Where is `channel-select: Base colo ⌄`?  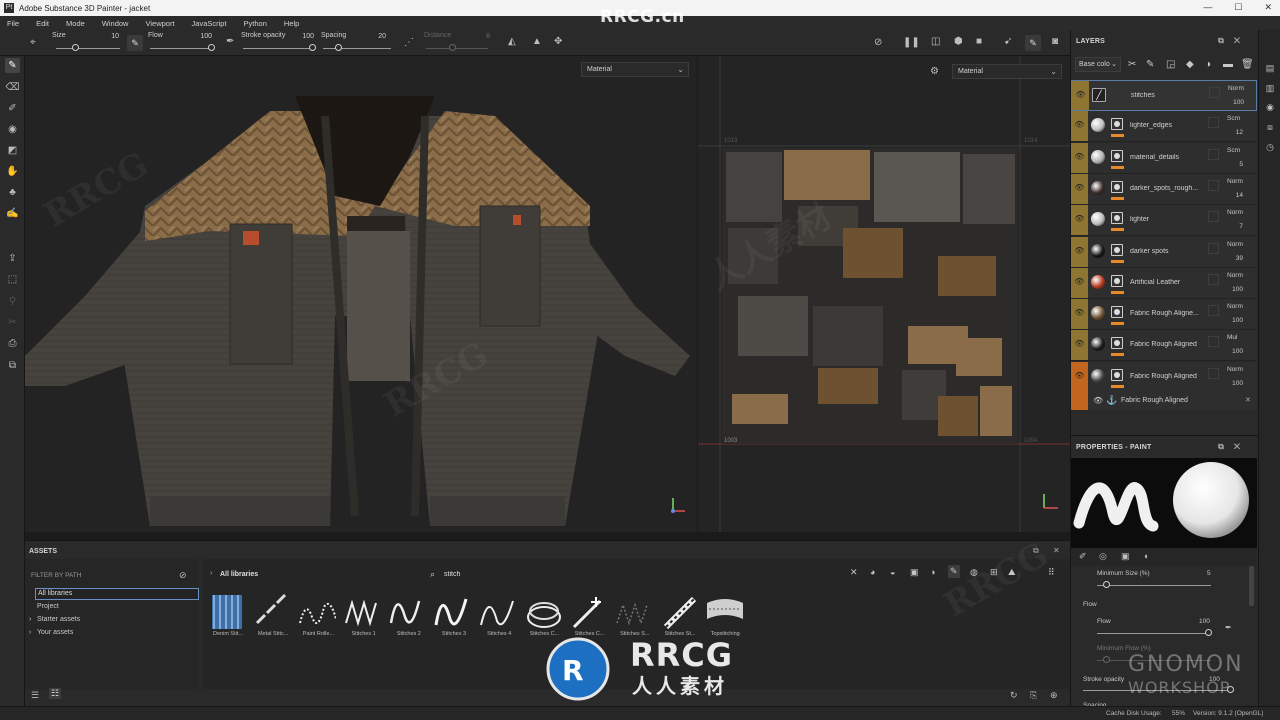 channel-select: Base colo ⌄ is located at coordinates (1098, 64).